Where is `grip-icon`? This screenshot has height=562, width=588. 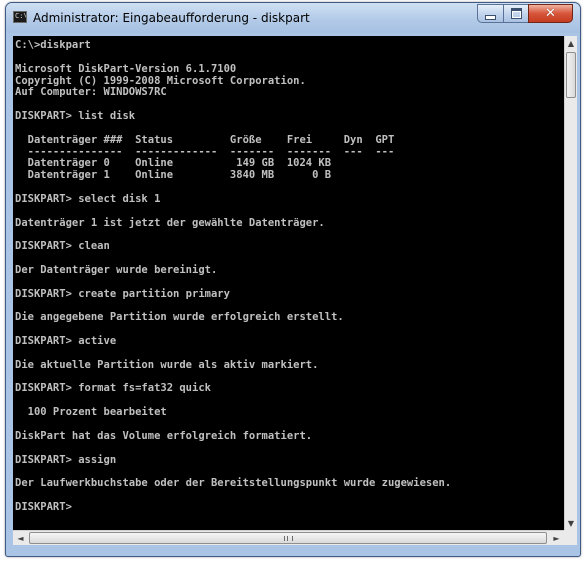
grip-icon is located at coordinates (288, 538).